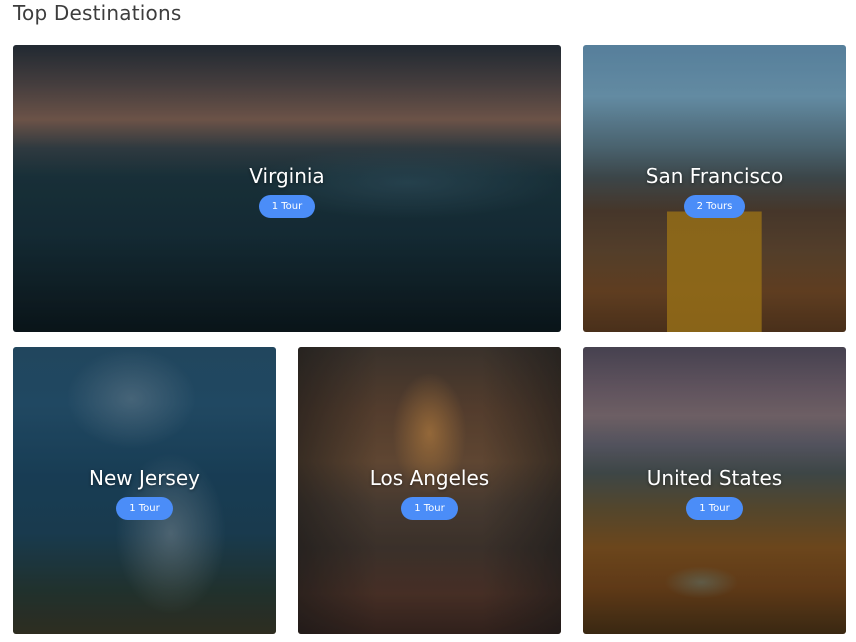 Image resolution: width=856 pixels, height=642 pixels. I want to click on destination-card-los-angeles: Los Angeles 1 Tour, so click(429, 490).